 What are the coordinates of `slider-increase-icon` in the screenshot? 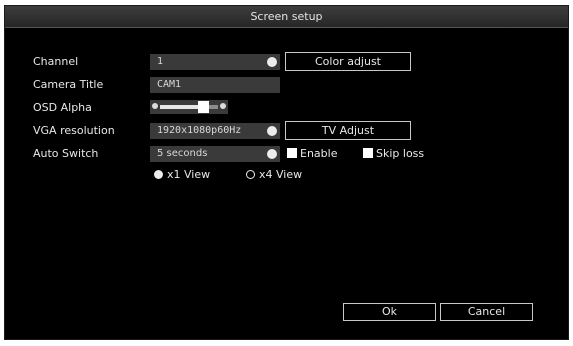 It's located at (223, 106).